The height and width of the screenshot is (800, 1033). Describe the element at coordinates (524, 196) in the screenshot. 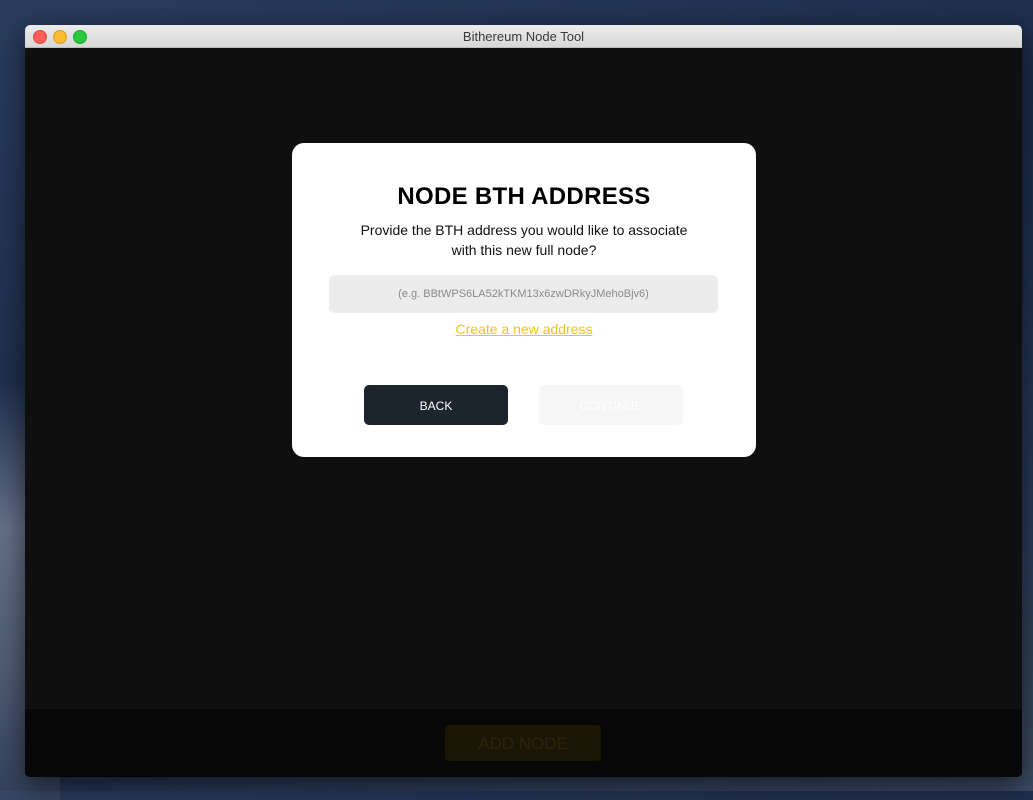

I see `modal-title: NODE BTH ADDRESS` at that location.